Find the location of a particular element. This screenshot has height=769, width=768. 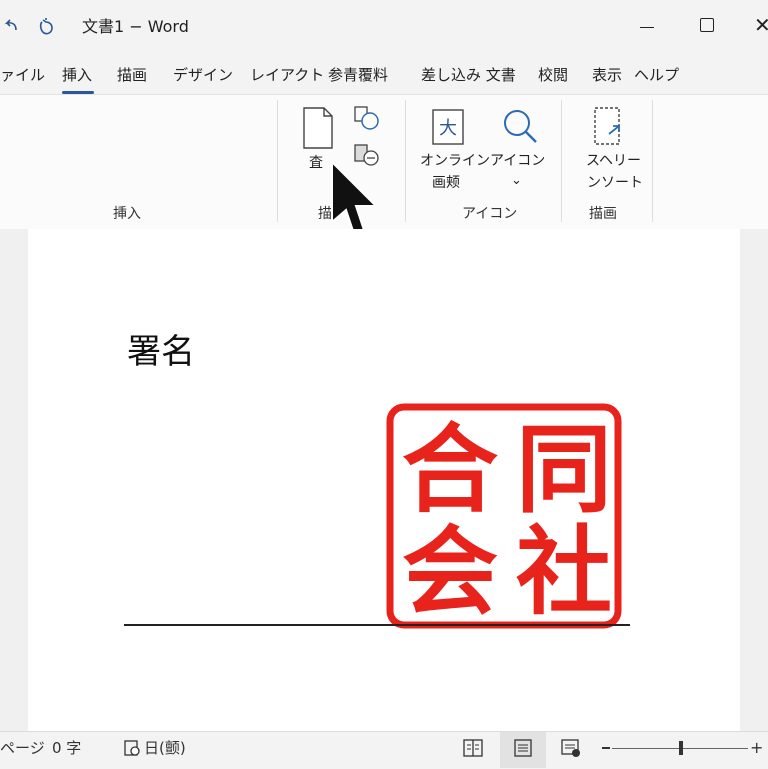

svg-text: 同 is located at coordinates (564, 470).